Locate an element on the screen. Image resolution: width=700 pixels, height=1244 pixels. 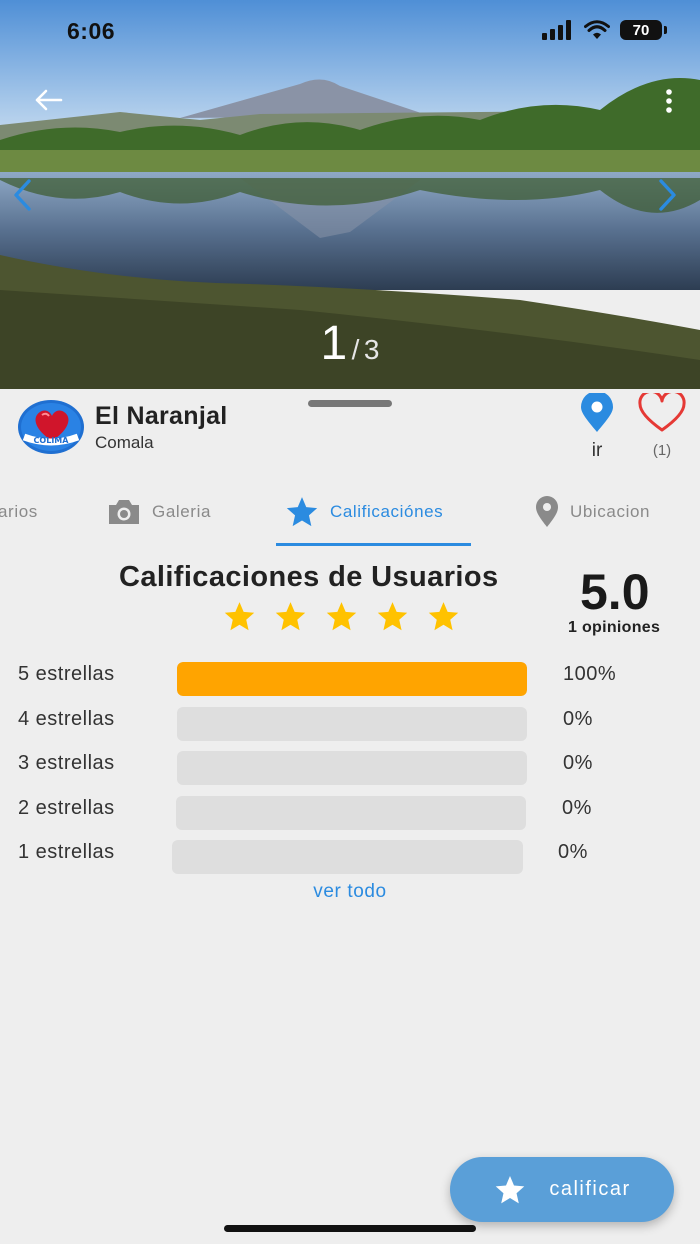
tab-bar: arios Galeria Calificaciónes Ubicacion is located at coordinates (350, 518).